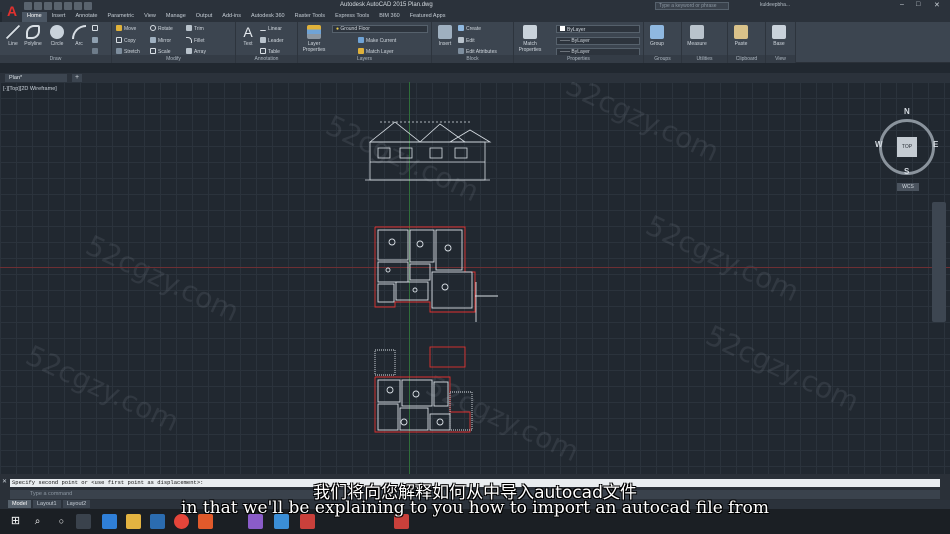 Image resolution: width=950 pixels, height=534 pixels. Describe the element at coordinates (389, 17) in the screenshot. I see `tab-bim-360: BIM 360` at that location.